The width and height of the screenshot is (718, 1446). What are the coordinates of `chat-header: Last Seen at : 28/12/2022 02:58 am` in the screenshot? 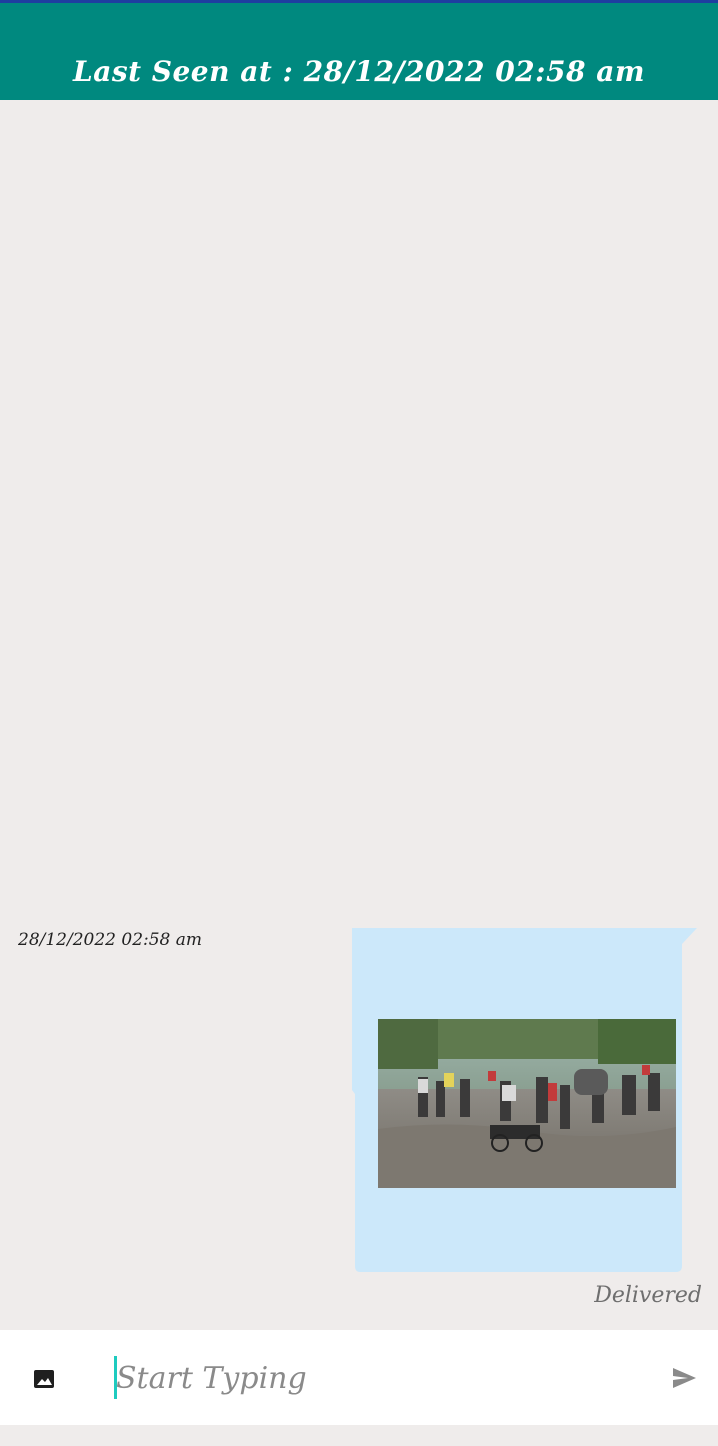 It's located at (359, 51).